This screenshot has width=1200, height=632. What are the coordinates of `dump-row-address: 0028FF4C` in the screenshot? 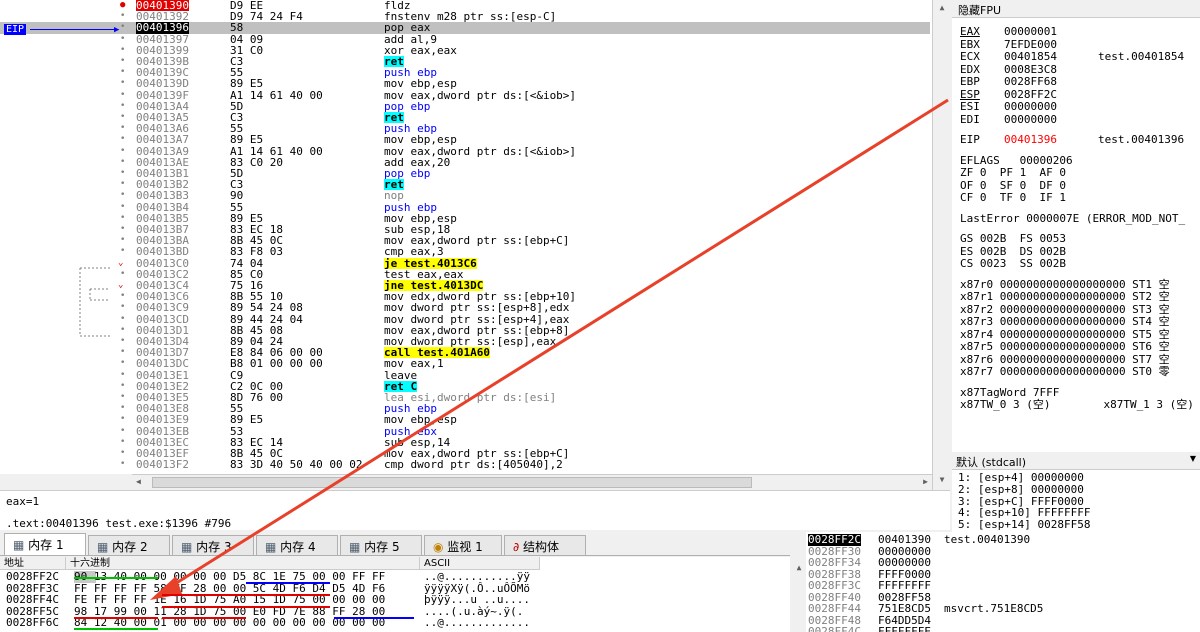 It's located at (32, 600).